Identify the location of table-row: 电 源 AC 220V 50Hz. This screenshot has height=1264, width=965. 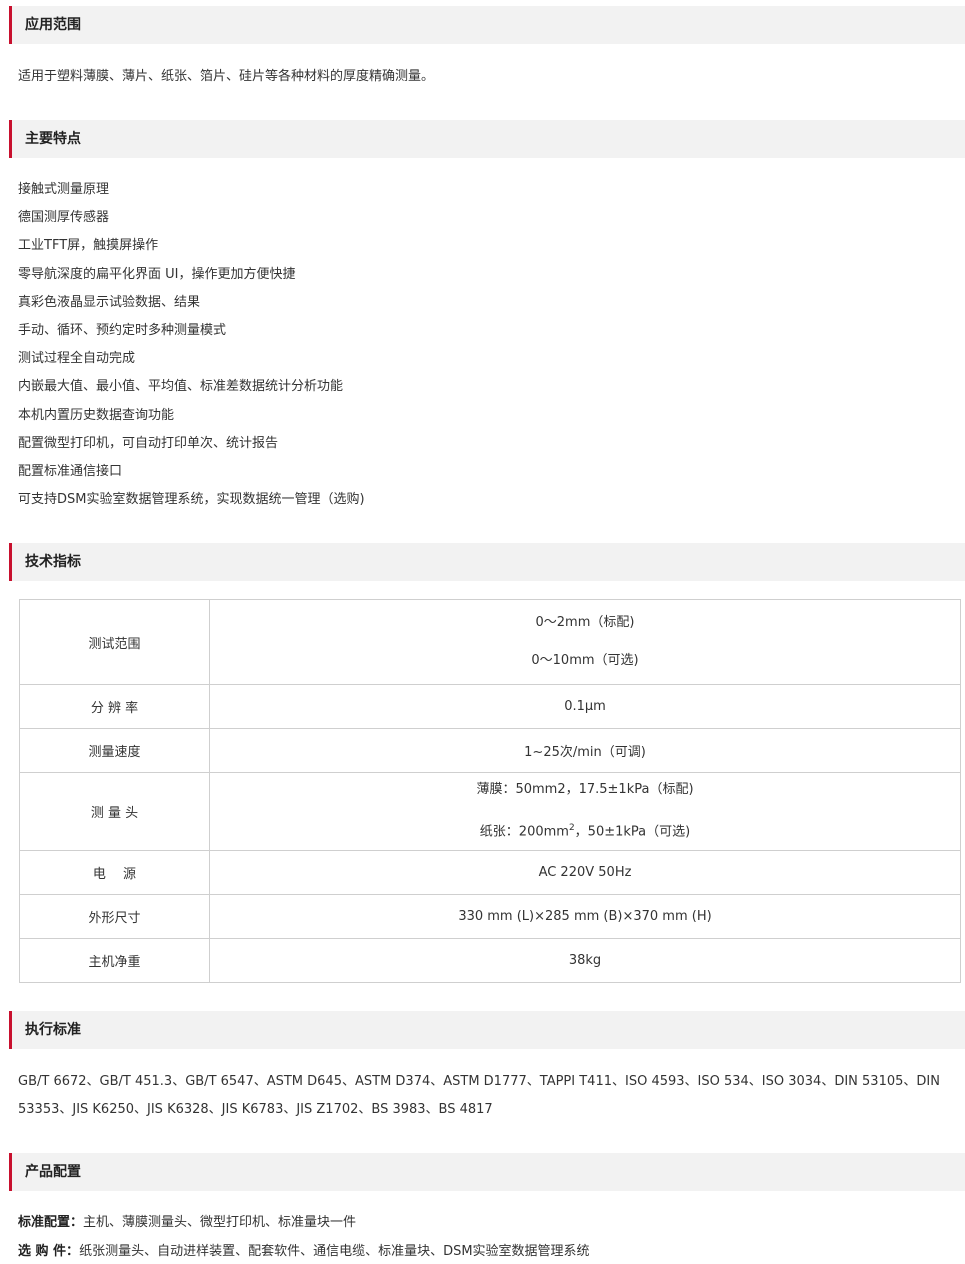
(490, 872).